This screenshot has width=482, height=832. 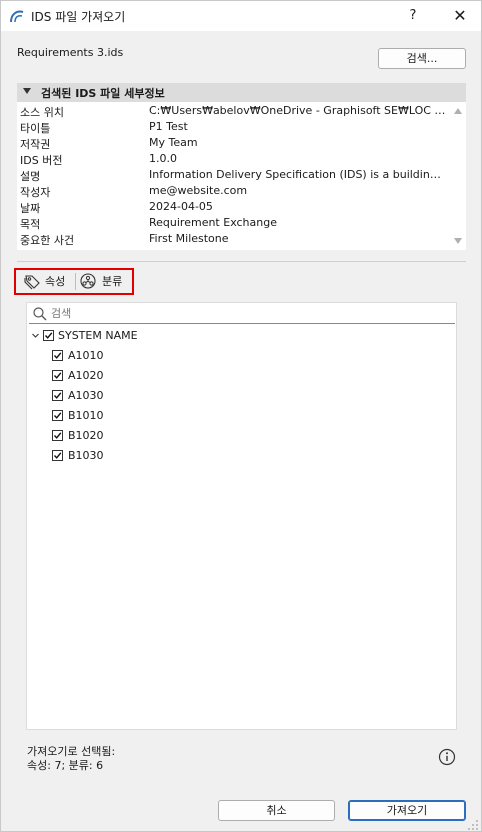 I want to click on tag-icon, so click(x=32, y=282).